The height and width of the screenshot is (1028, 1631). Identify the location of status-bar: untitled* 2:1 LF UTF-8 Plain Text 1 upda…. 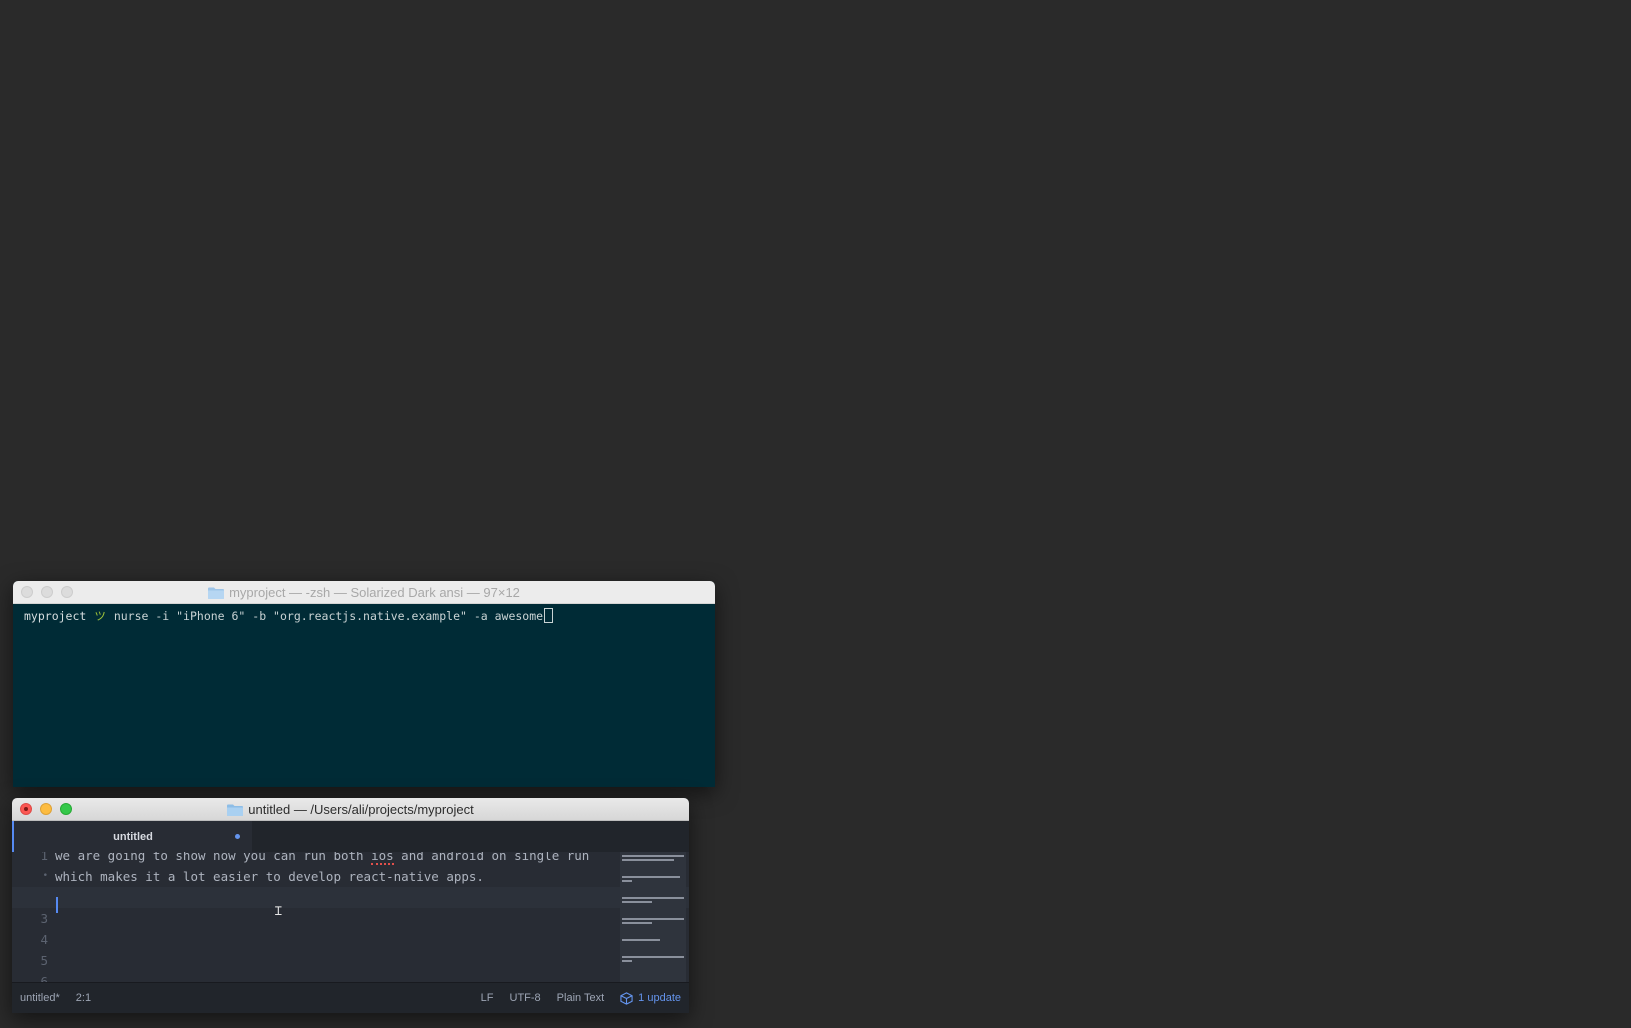
(350, 997).